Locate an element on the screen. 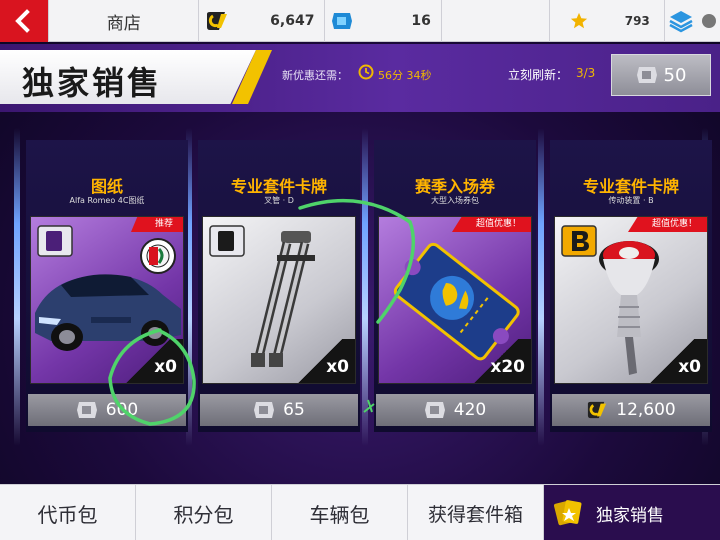 The image size is (720, 540). topbar-spacer is located at coordinates (496, 21).